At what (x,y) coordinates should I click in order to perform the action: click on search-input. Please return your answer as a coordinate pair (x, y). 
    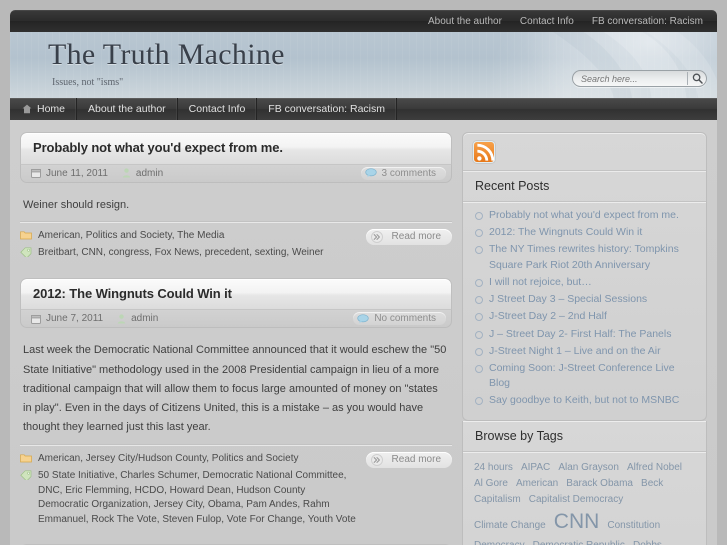
    Looking at the image, I should click on (630, 78).